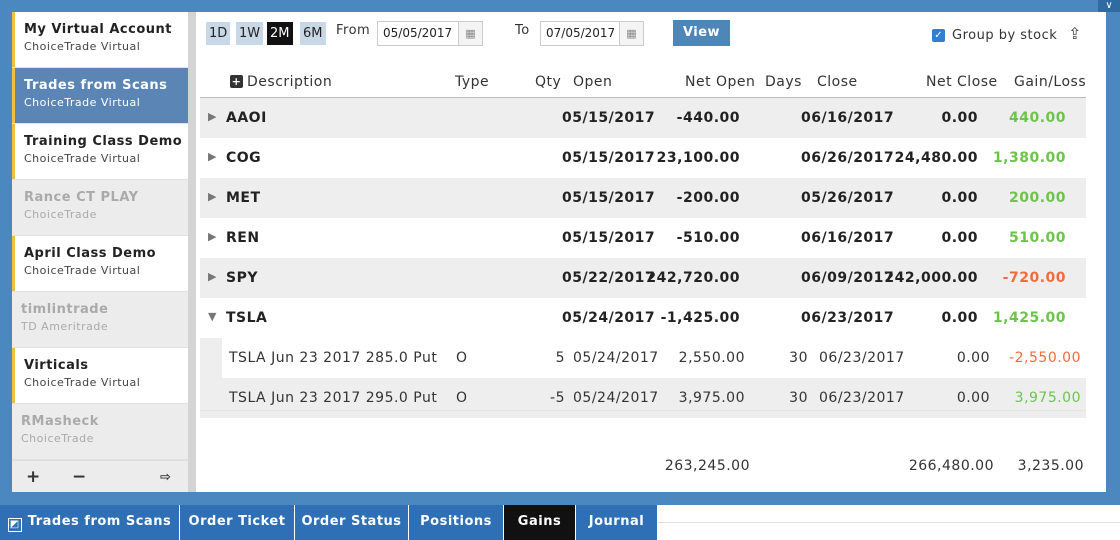 This screenshot has height=540, width=1120. I want to click on account-item-trades-from-scans: Trades from Scans ChoiceTrade Virtual, so click(100, 96).